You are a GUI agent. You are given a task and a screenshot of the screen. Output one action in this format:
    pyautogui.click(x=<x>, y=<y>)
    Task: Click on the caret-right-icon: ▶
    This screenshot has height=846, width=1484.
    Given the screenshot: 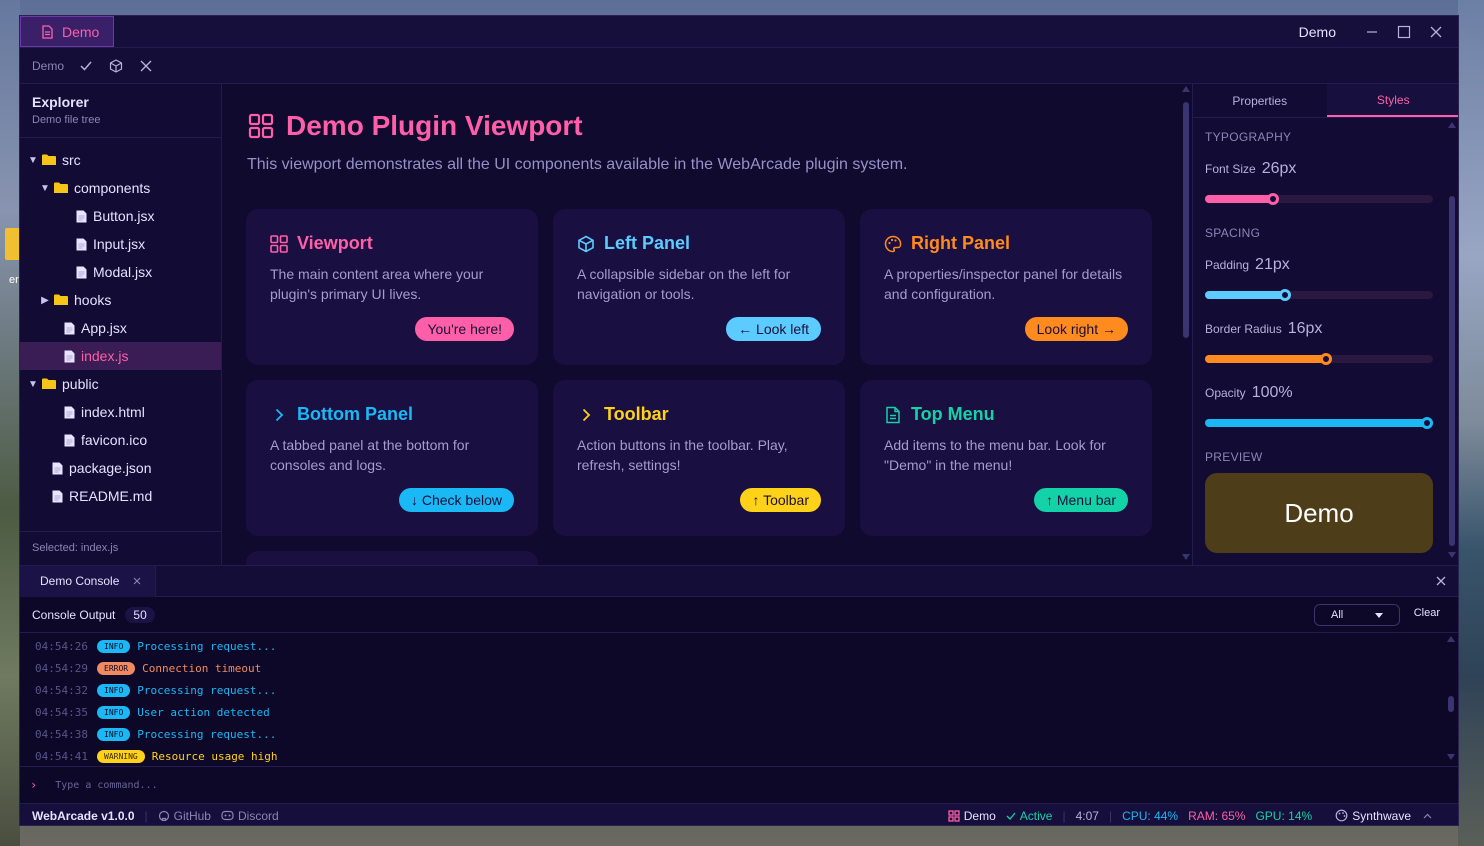 What is the action you would take?
    pyautogui.click(x=45, y=300)
    